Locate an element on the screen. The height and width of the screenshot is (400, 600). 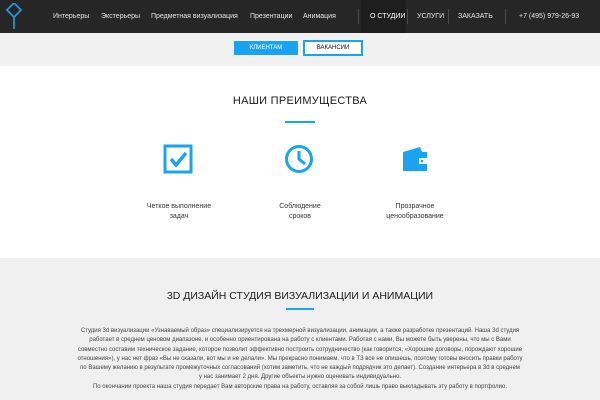
nav-presentations: Презентации is located at coordinates (271, 16).